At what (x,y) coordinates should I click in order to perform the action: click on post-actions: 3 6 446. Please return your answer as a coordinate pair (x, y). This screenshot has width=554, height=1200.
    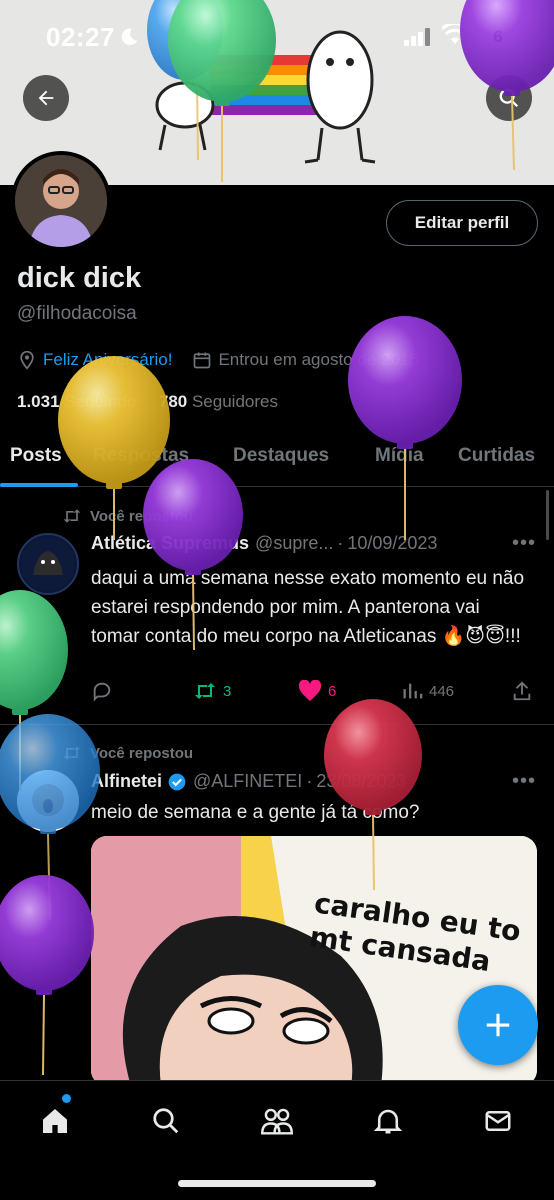
    Looking at the image, I should click on (316, 695).